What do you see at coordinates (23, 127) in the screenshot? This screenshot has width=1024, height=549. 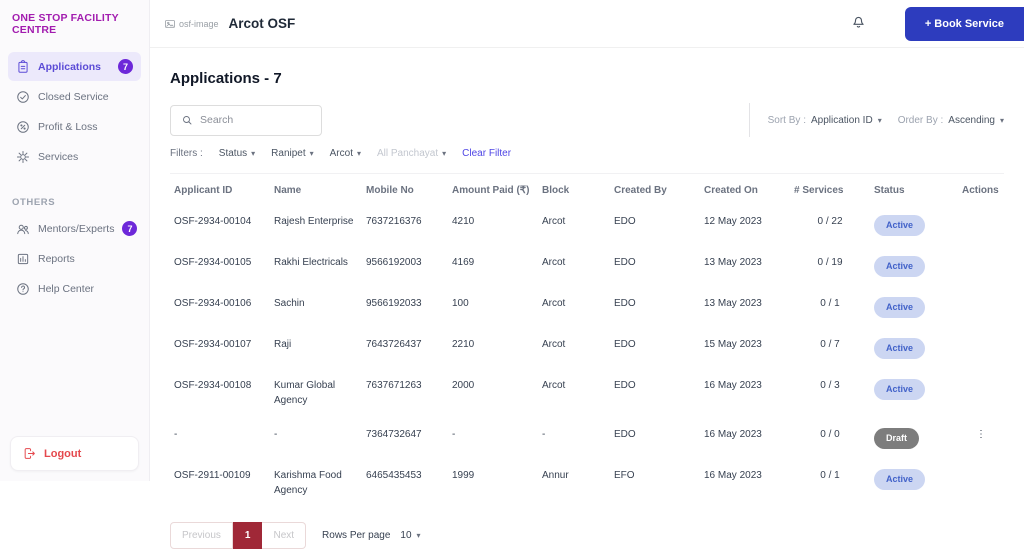 I see `percent-circle-icon` at bounding box center [23, 127].